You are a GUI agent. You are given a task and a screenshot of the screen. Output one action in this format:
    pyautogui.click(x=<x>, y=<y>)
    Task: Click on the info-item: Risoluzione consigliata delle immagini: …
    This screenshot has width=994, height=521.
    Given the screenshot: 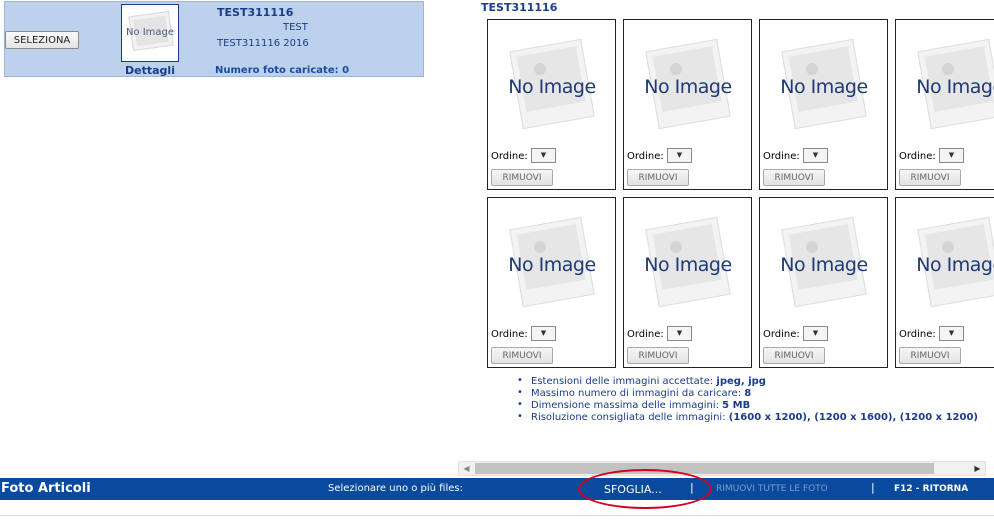 What is the action you would take?
    pyautogui.click(x=747, y=417)
    